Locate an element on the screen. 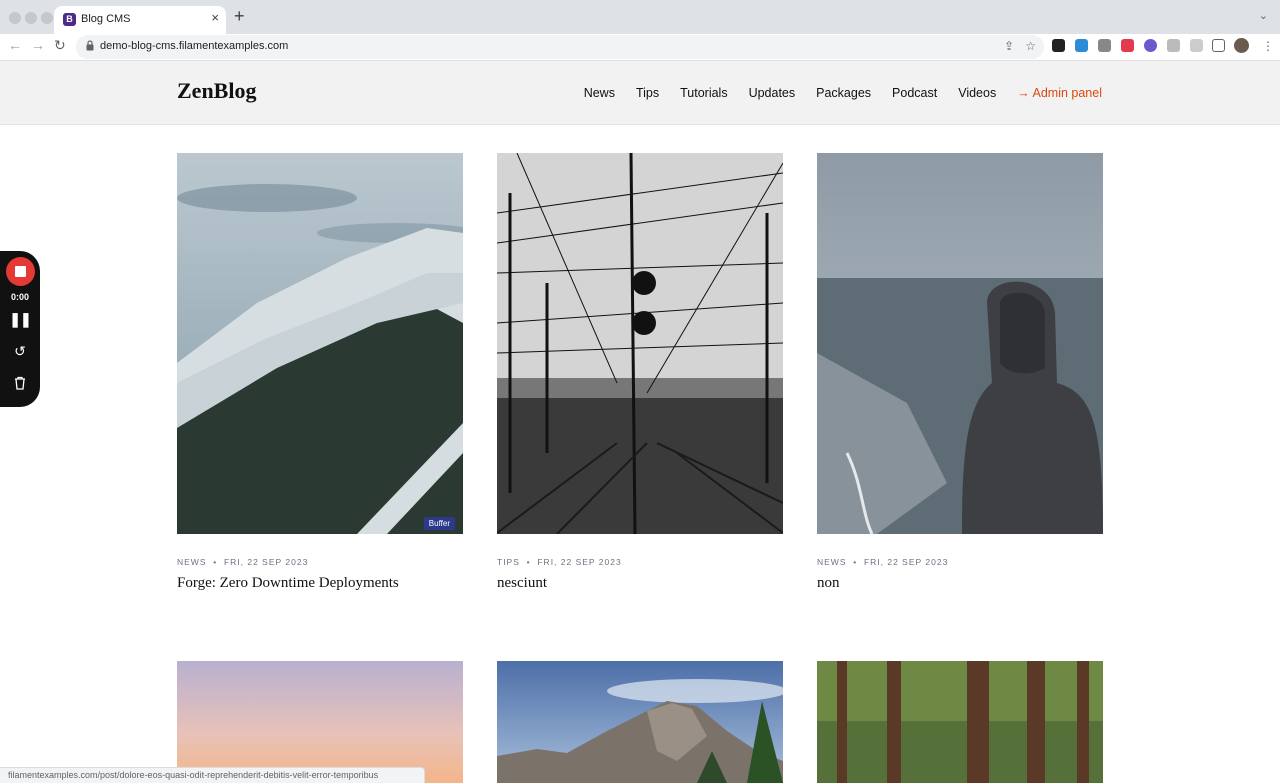  sunset-sky-image is located at coordinates (320, 722).